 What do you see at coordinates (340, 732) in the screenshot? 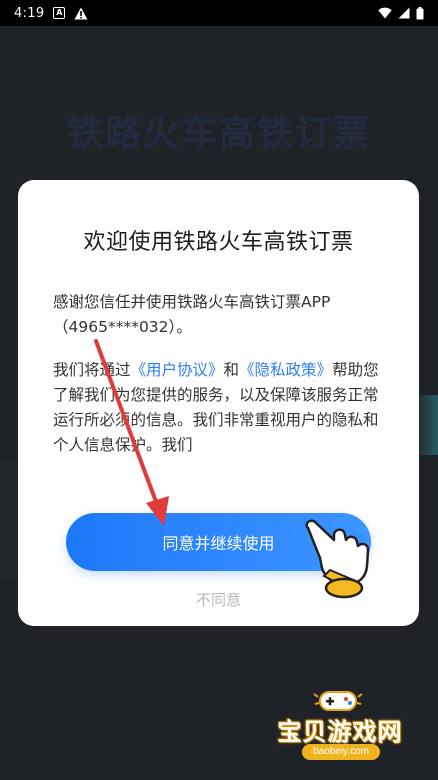
I see `watermark-text: 宝贝游戏网` at bounding box center [340, 732].